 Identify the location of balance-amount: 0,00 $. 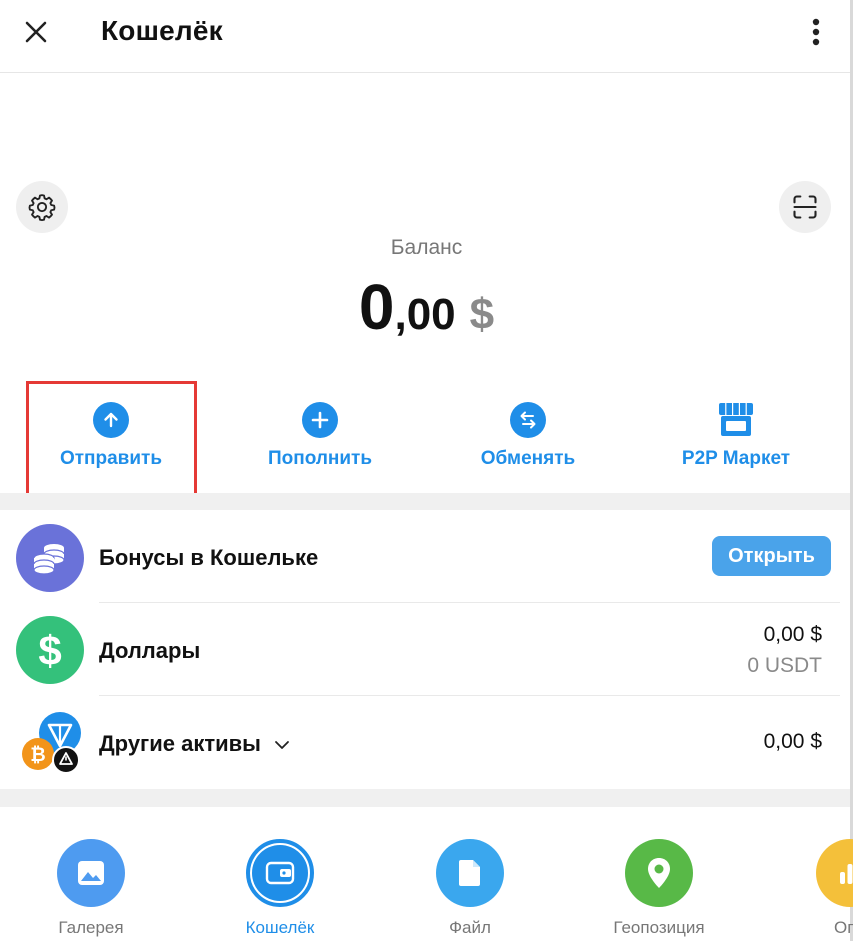
(426, 307).